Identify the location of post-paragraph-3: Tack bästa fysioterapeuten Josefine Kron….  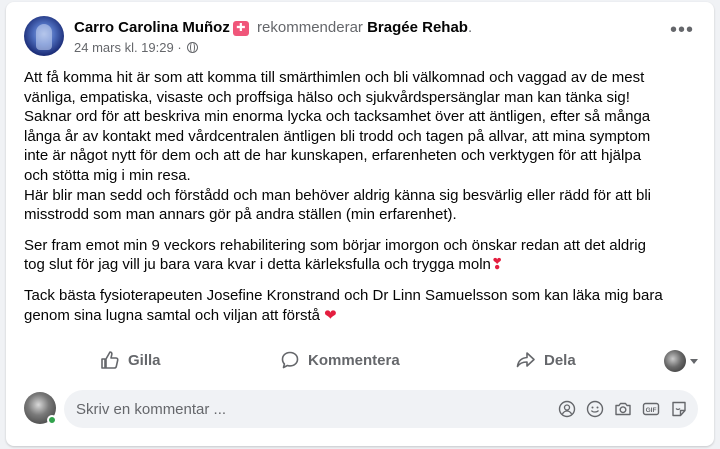
(362, 305).